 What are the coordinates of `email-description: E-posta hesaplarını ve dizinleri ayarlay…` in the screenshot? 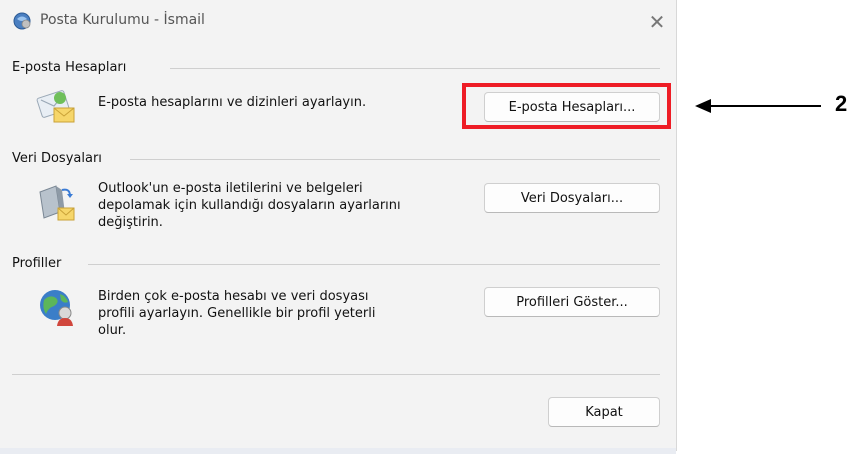 It's located at (232, 102).